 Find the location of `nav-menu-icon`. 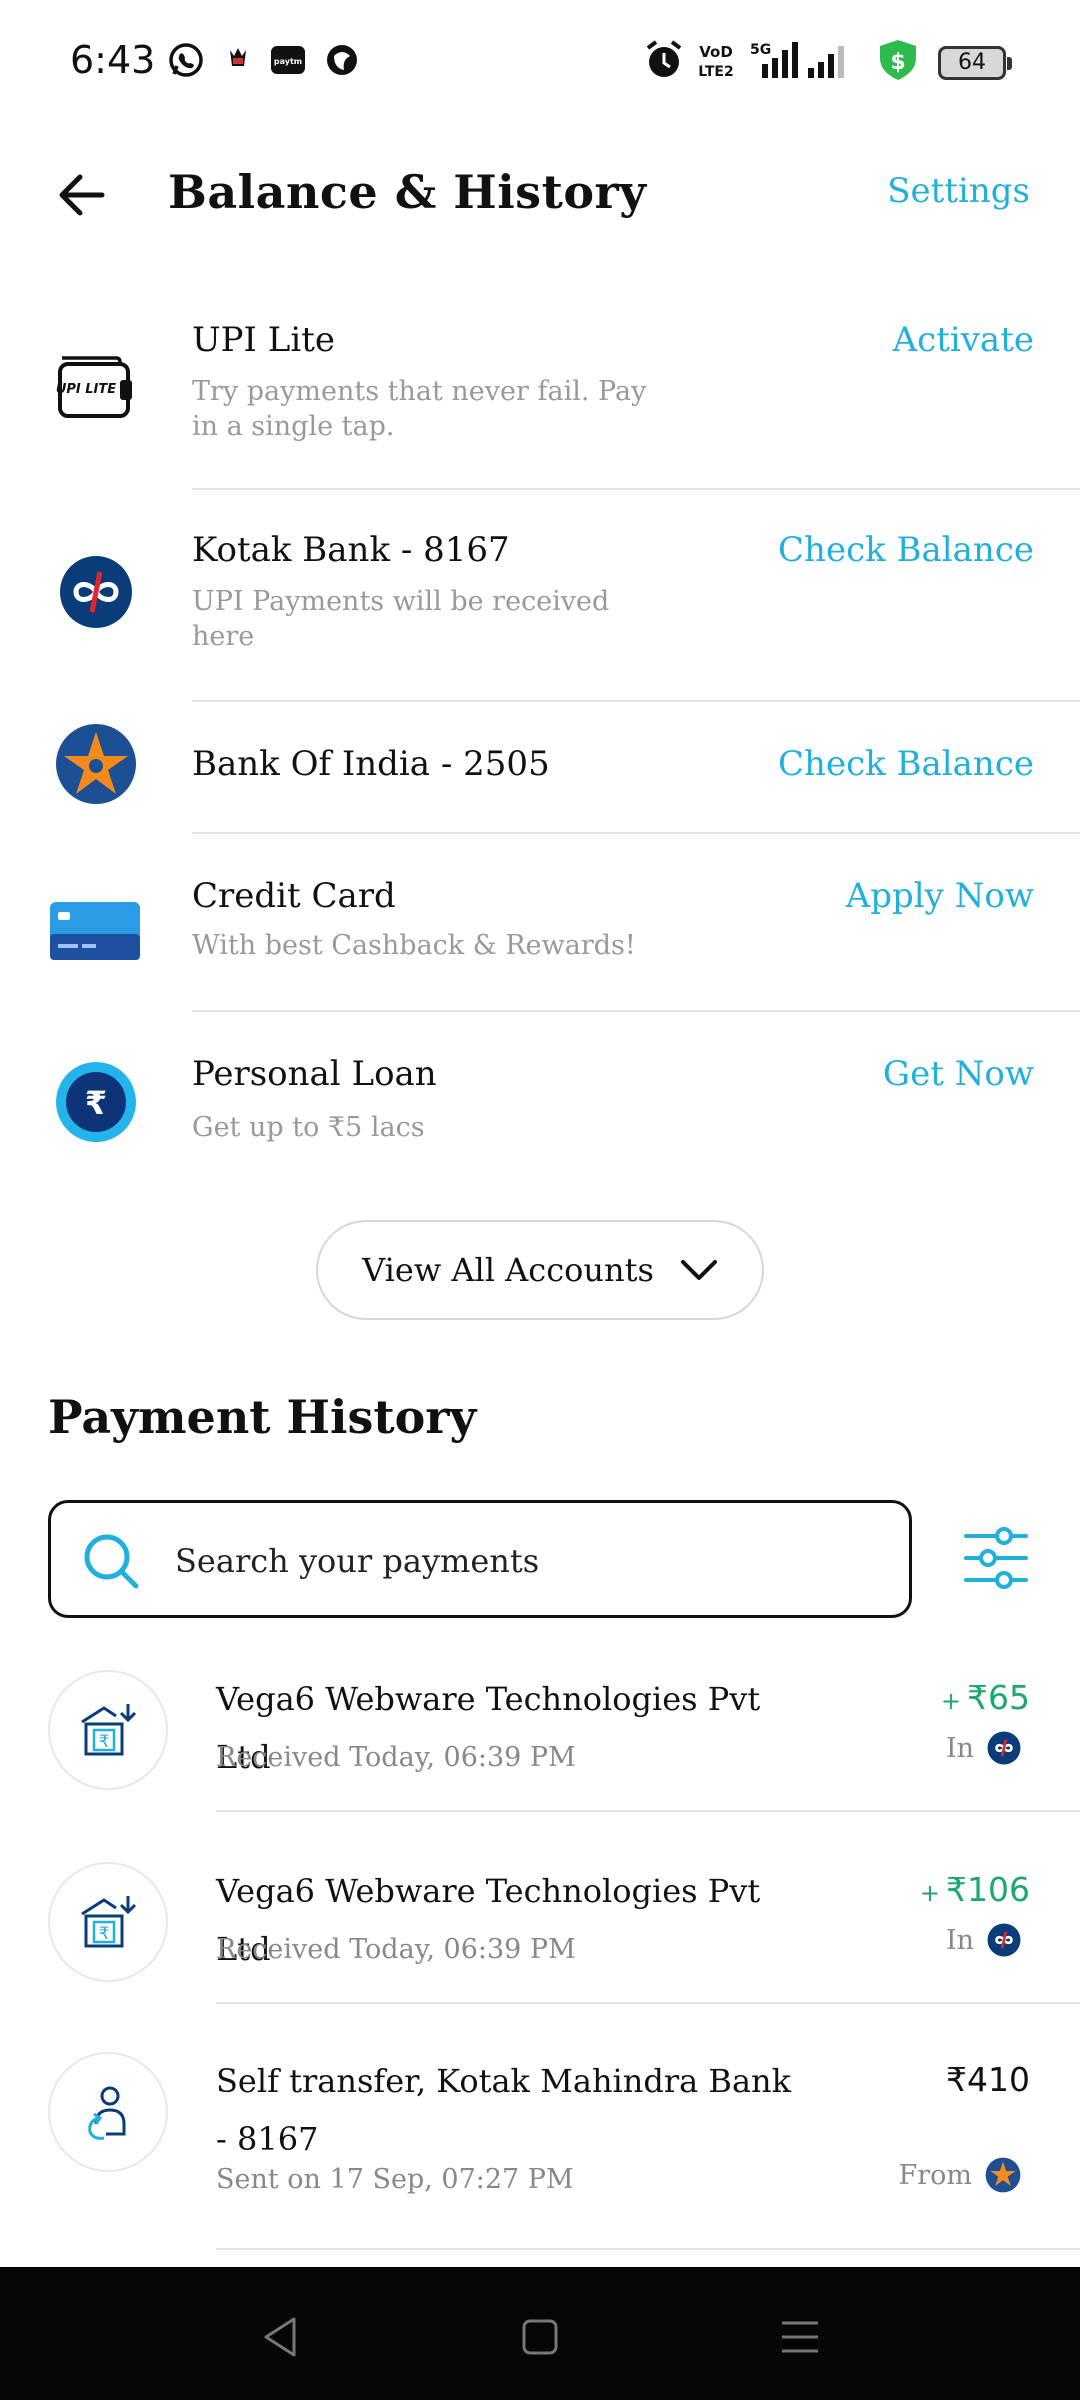

nav-menu-icon is located at coordinates (800, 2337).